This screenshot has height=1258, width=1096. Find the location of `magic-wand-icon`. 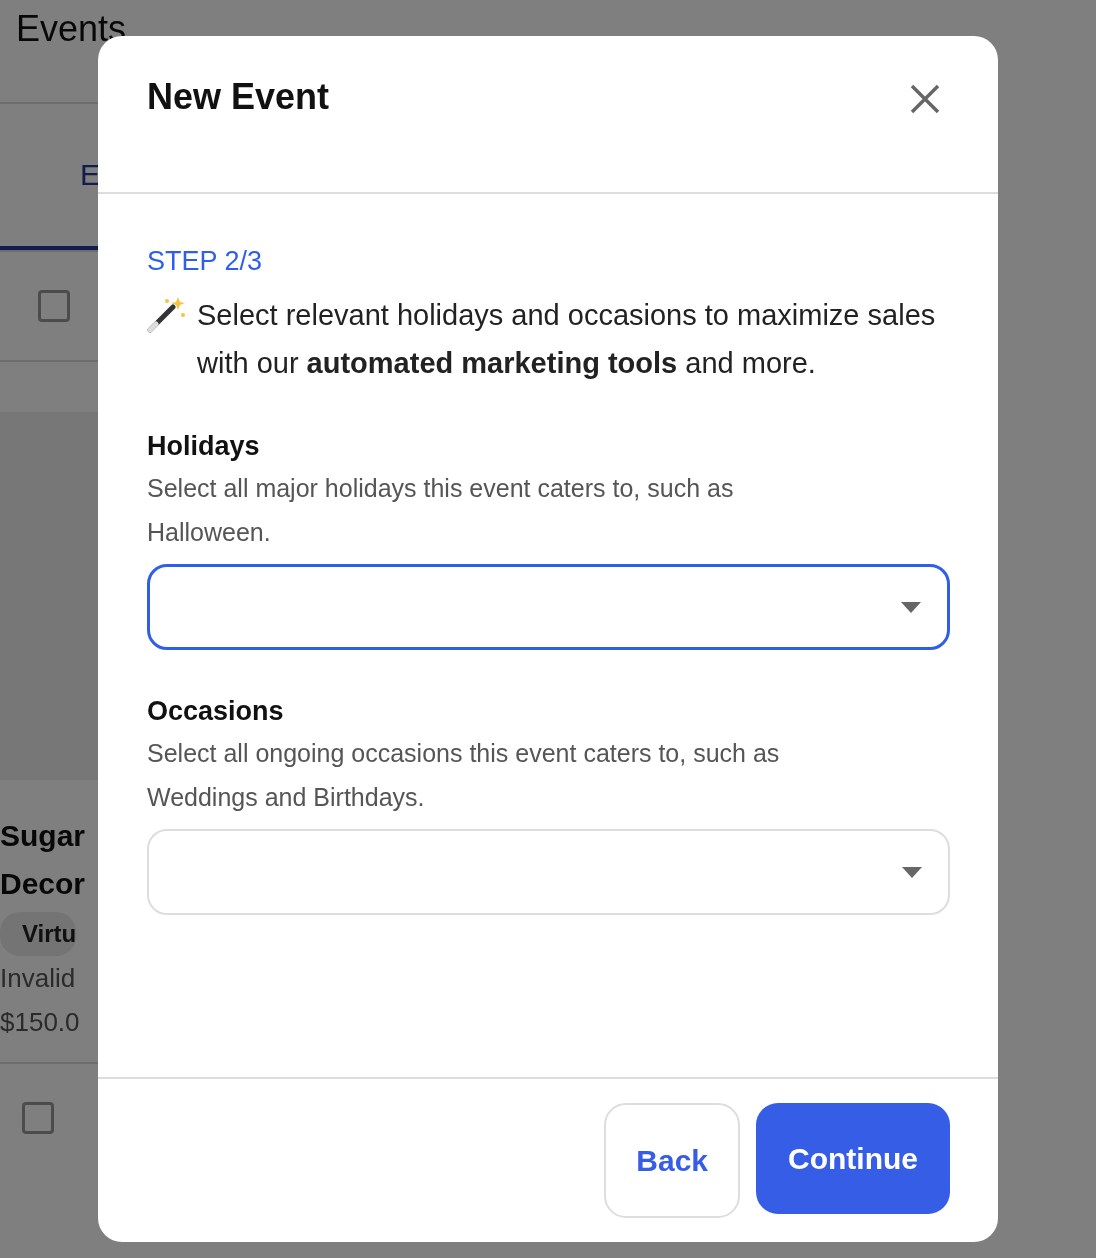

magic-wand-icon is located at coordinates (167, 314).